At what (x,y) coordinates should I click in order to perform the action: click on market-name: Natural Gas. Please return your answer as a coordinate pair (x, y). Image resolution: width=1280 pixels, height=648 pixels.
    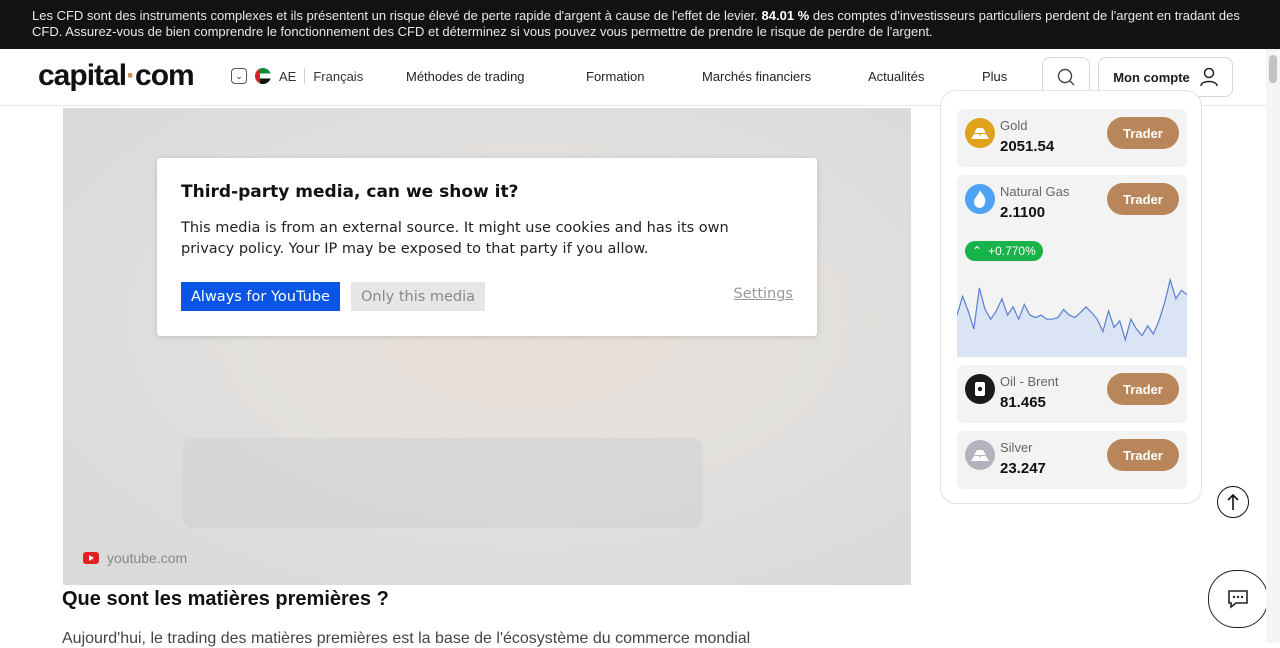
    Looking at the image, I should click on (1035, 191).